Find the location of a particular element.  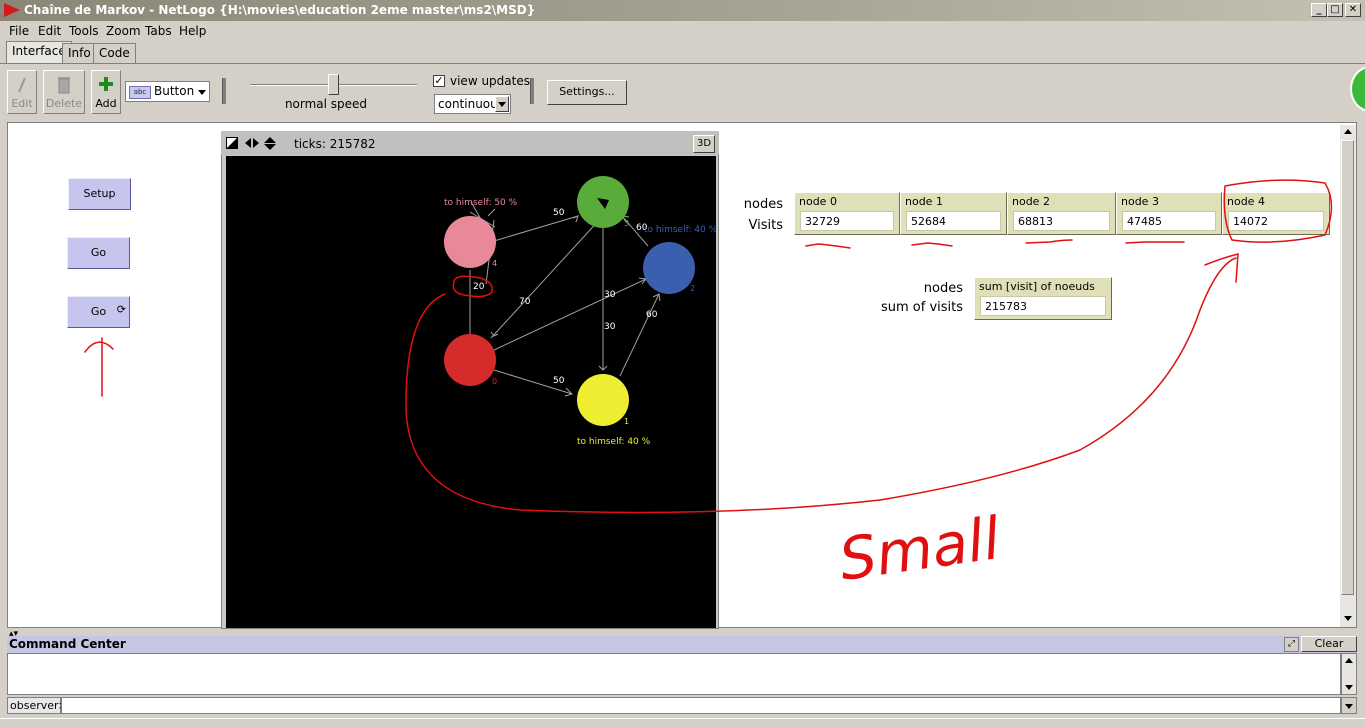

monitor-sum-visits: sum [visit] of noeuds 215783 is located at coordinates (1043, 298).